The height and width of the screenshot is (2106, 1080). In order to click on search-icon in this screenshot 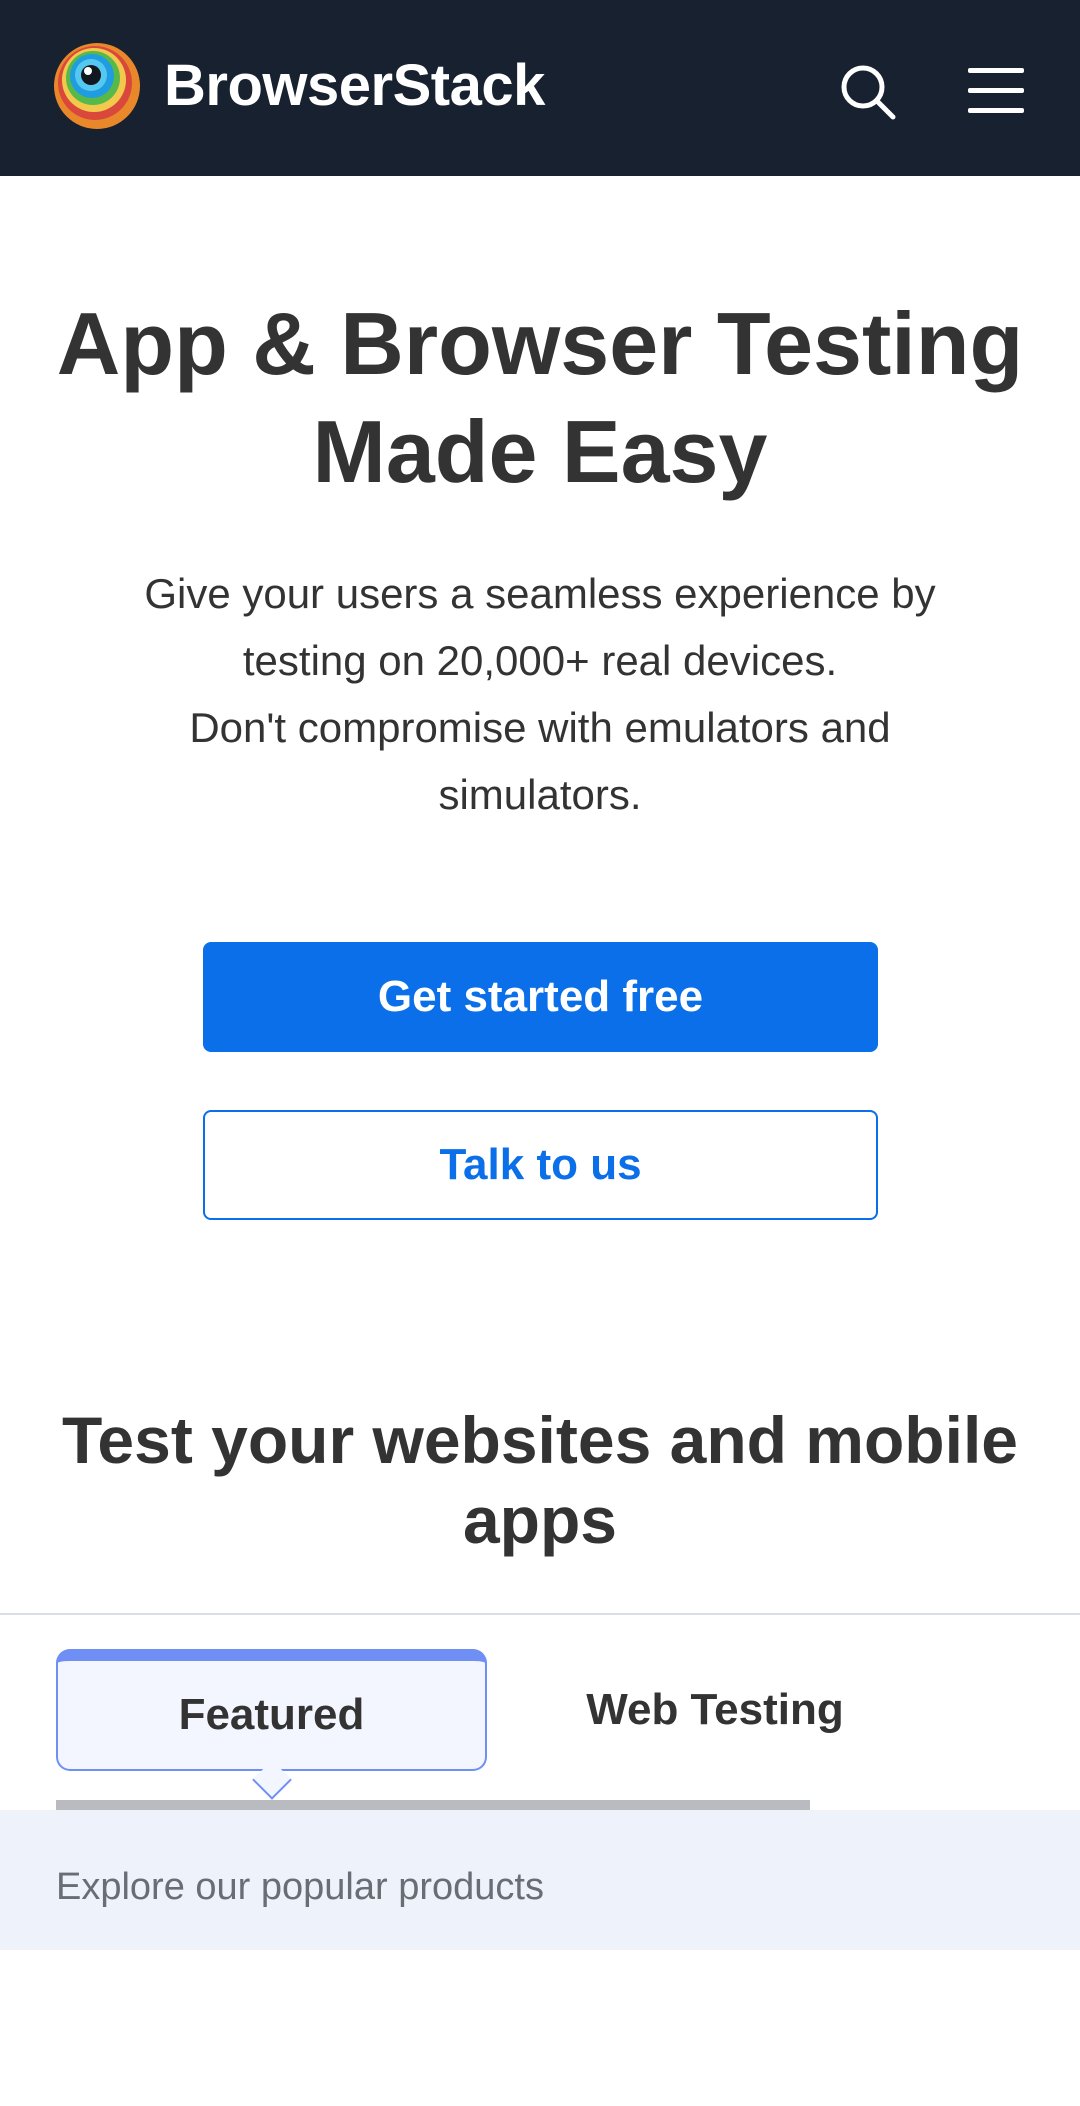, I will do `click(868, 92)`.